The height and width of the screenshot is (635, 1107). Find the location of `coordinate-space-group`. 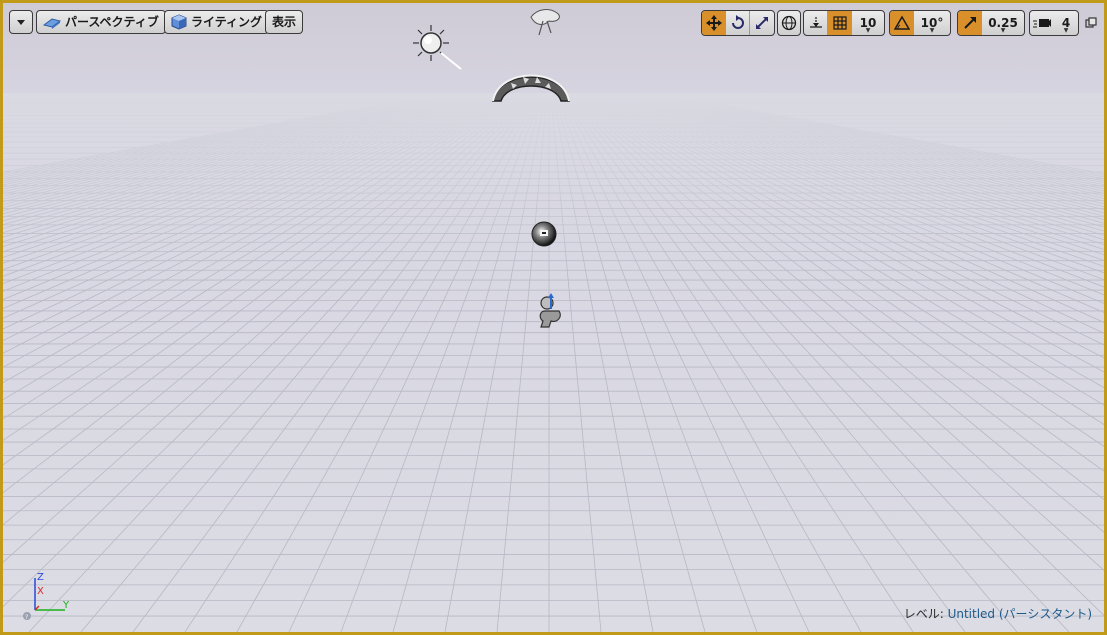

coordinate-space-group is located at coordinates (789, 23).